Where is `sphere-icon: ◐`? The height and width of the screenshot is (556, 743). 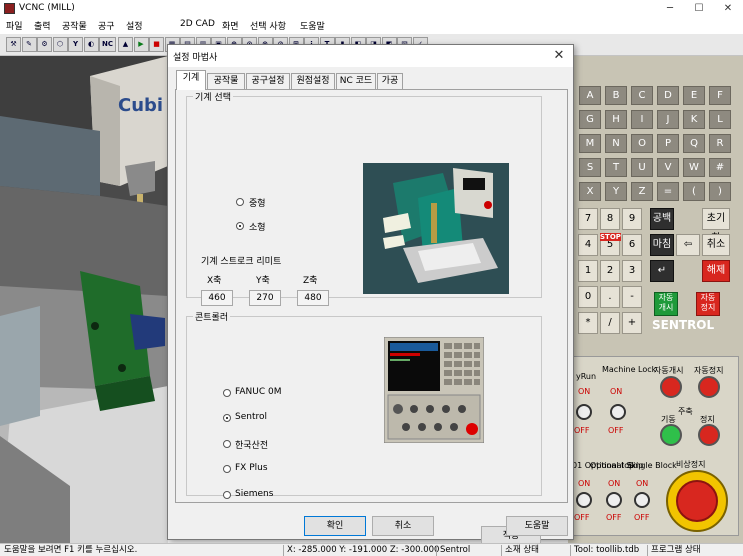 sphere-icon: ◐ is located at coordinates (91, 44).